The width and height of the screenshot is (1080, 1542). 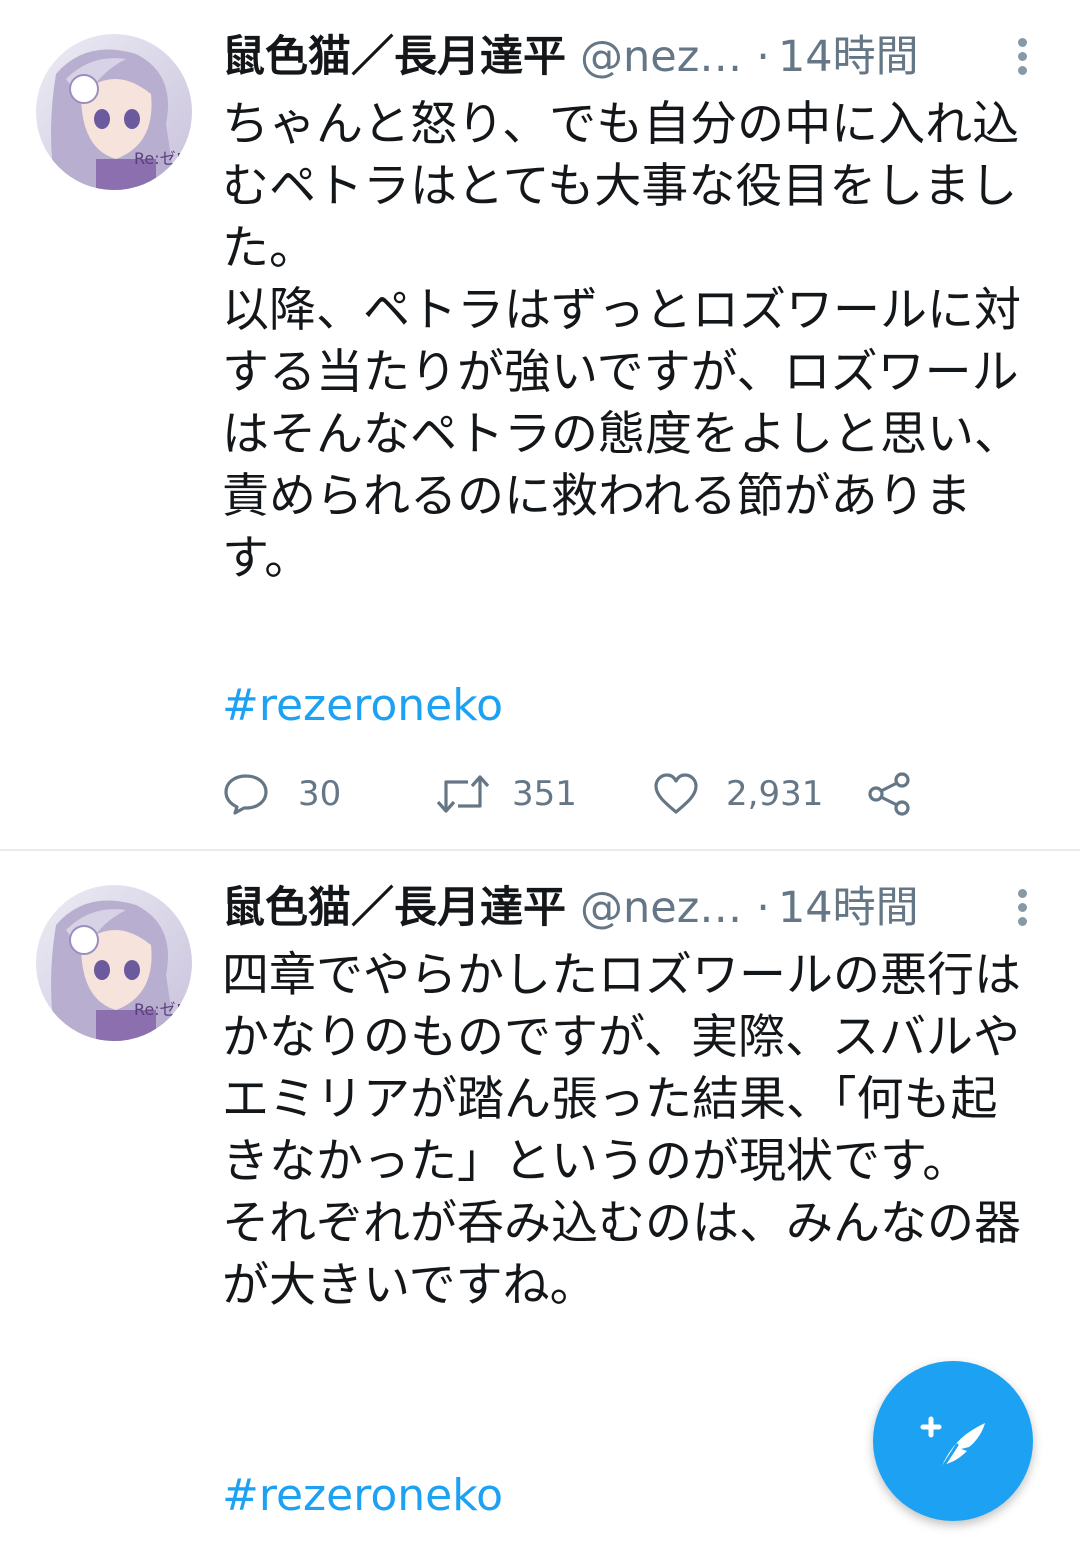 What do you see at coordinates (622, 794) in the screenshot?
I see `tweet-actions: 30 351 2,931` at bounding box center [622, 794].